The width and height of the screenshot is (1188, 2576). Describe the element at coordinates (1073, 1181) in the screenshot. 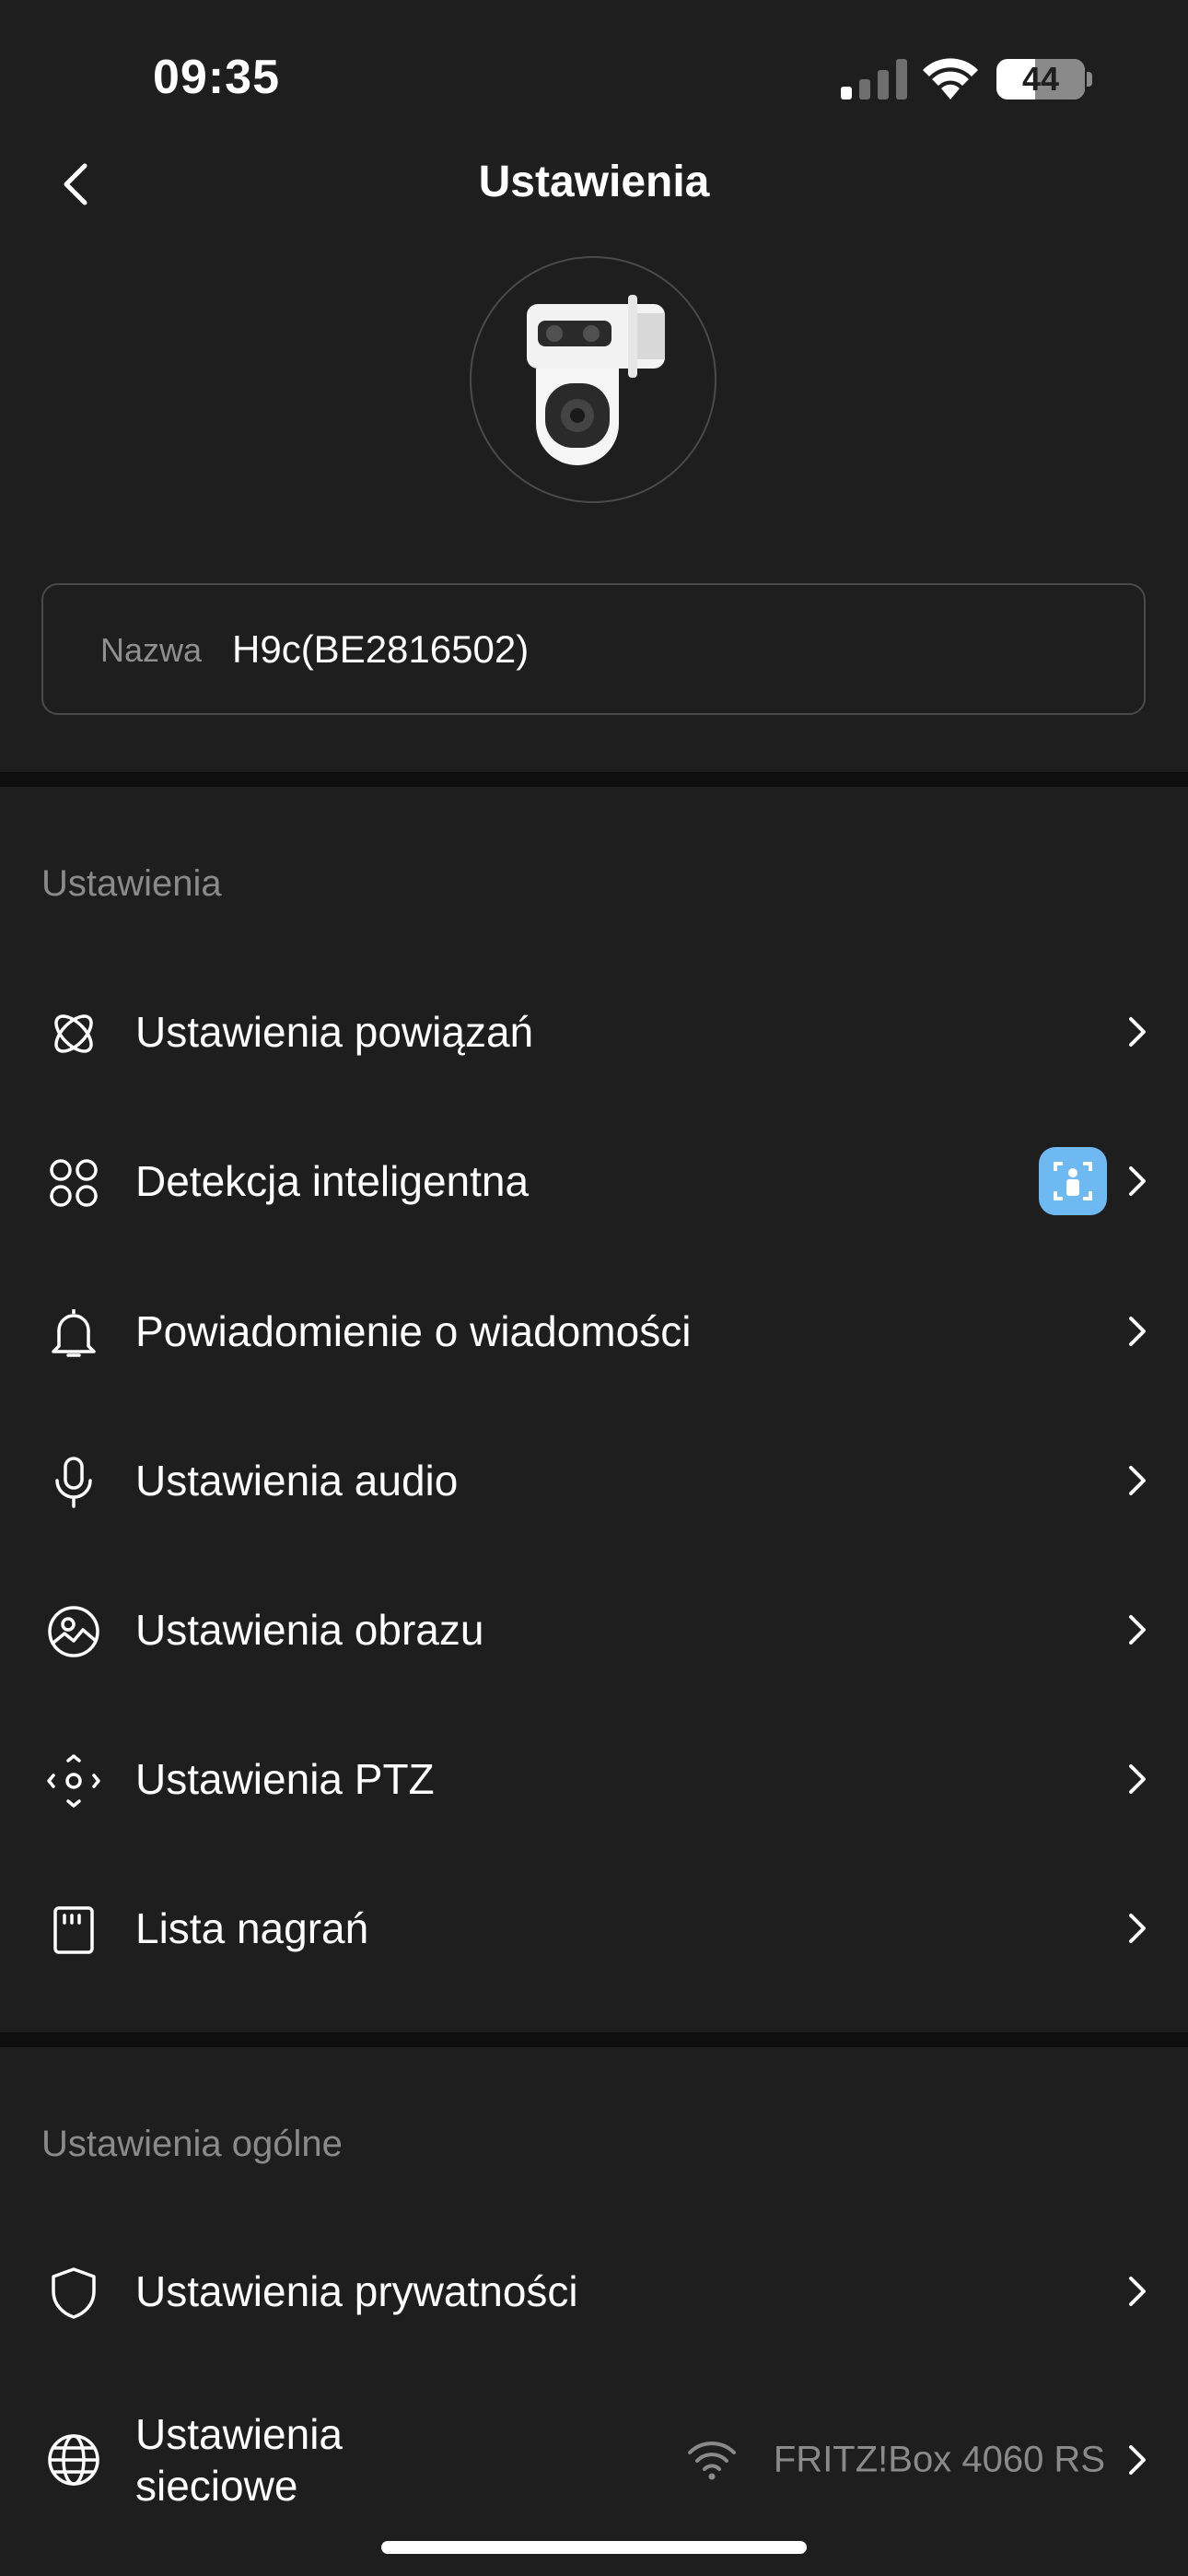

I see `ai-person-badge-icon` at that location.